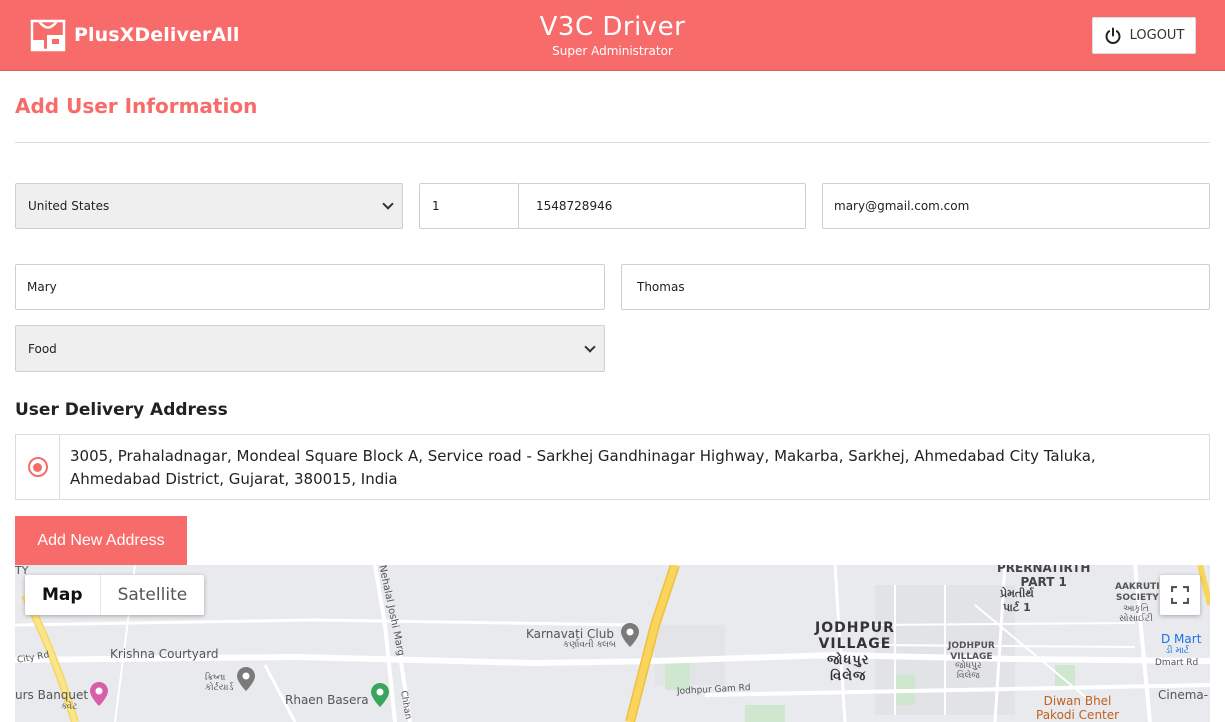  I want to click on map-label-prernatirth: PRERNATIRTH PART 1, so click(1044, 577).